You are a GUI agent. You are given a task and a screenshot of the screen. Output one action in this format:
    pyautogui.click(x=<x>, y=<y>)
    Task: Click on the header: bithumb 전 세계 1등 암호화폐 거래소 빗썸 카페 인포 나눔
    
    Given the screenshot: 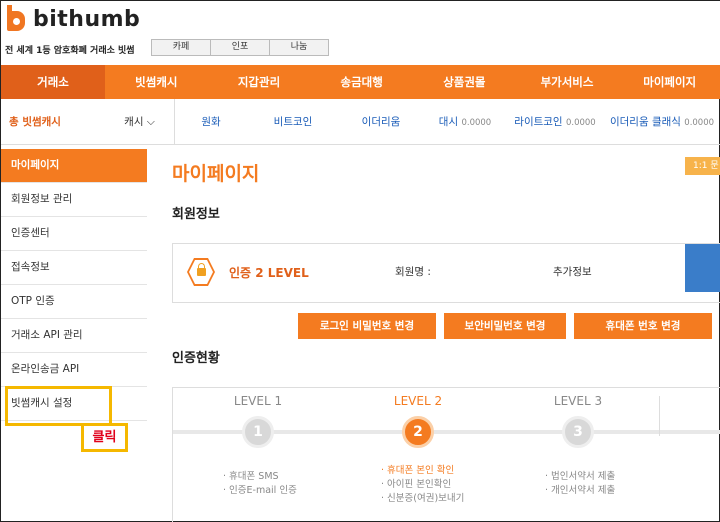 What is the action you would take?
    pyautogui.click(x=360, y=33)
    